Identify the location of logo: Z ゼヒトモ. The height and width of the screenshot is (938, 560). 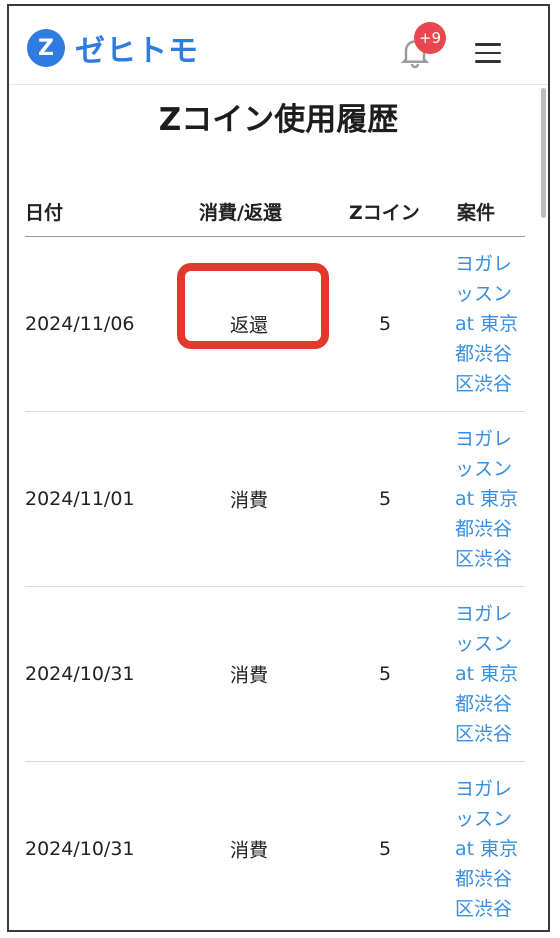
(113, 48).